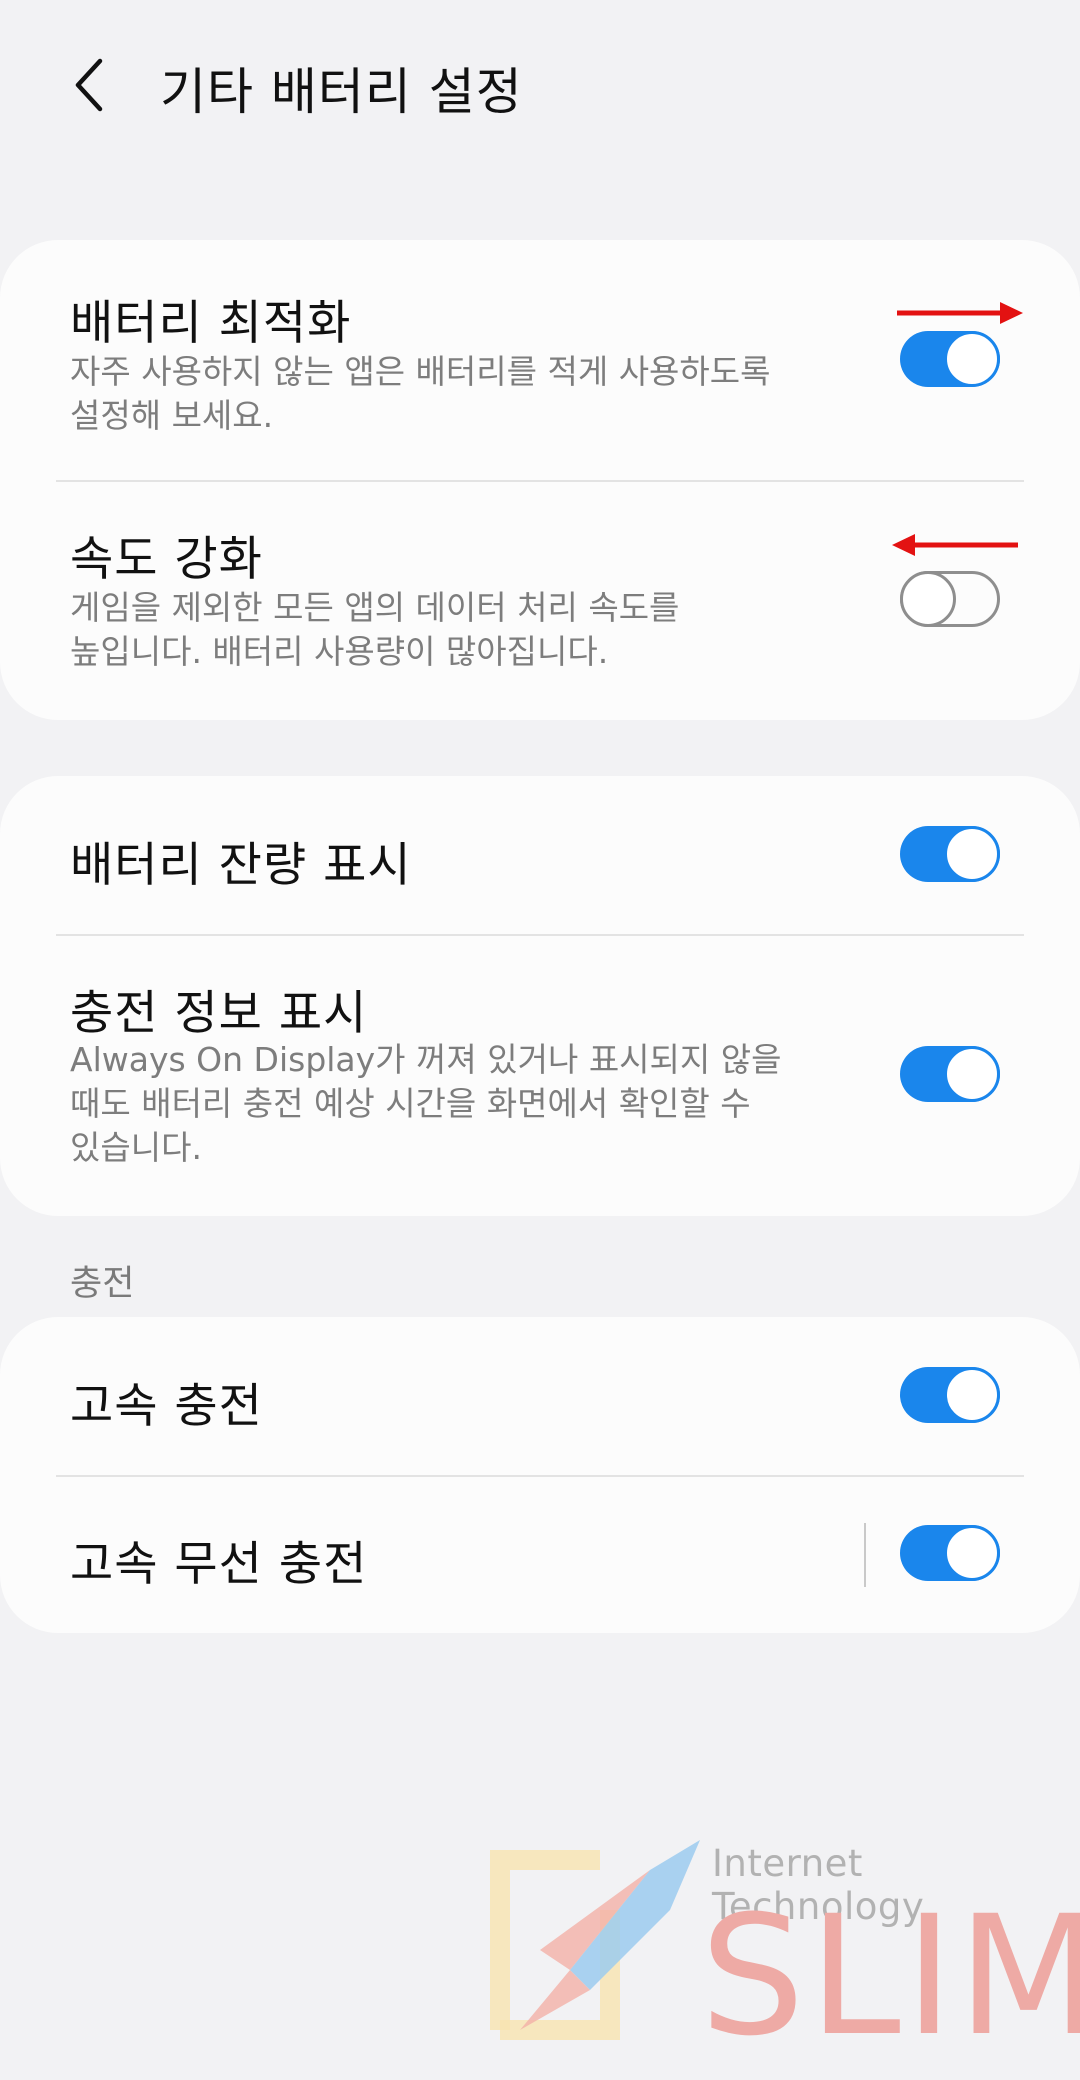 The image size is (1080, 2080). Describe the element at coordinates (540, 855) in the screenshot. I see `setting-row-battery-percentage: 배터리 잔량 표시` at that location.